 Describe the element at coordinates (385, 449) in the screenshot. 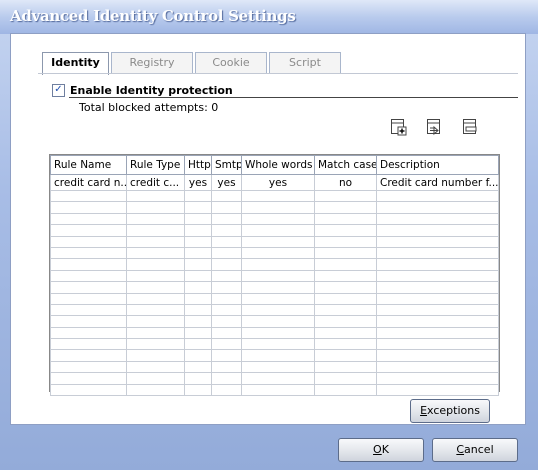

I see `ok-label: K` at that location.